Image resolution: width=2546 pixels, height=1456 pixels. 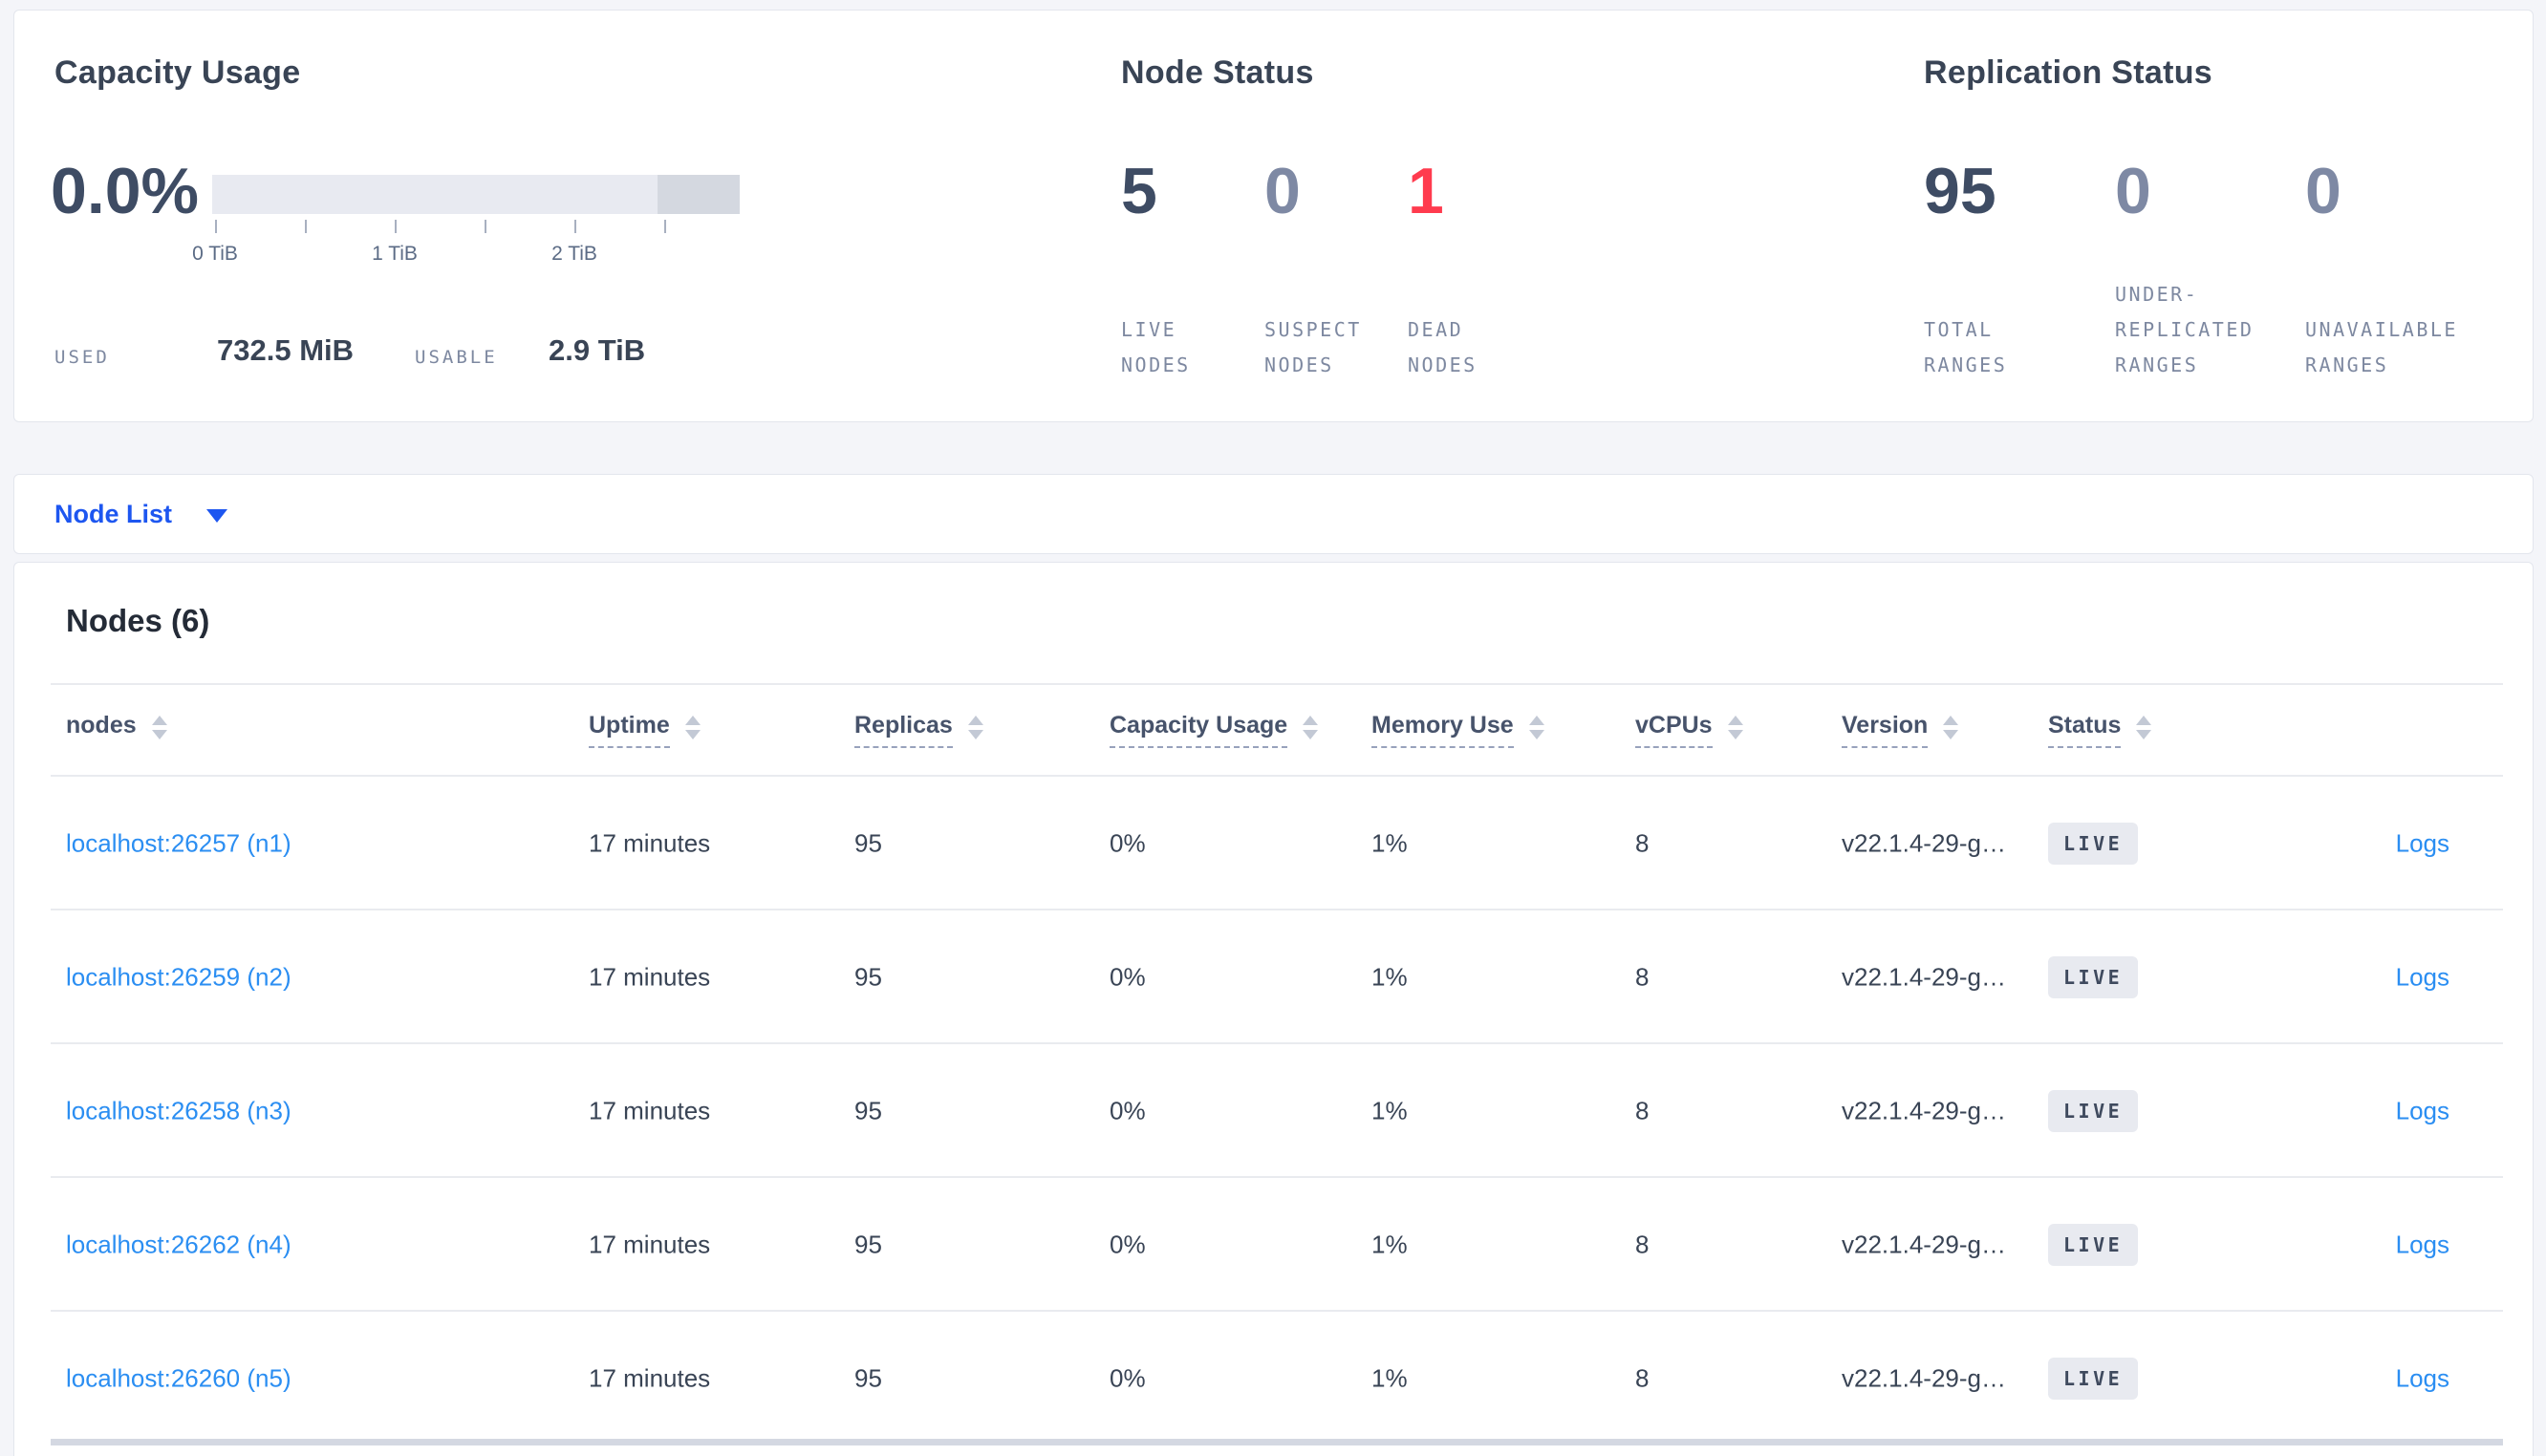 What do you see at coordinates (215, 254) in the screenshot?
I see `axis-tick-label: 0 TiB` at bounding box center [215, 254].